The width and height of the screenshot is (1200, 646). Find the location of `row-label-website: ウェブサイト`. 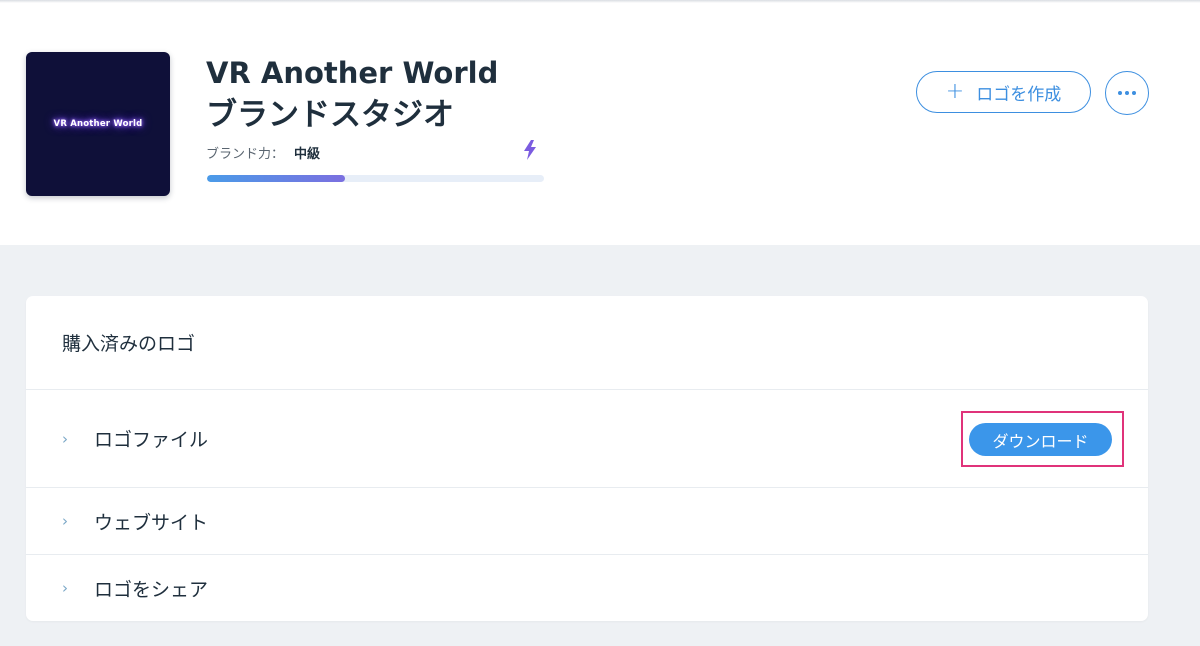

row-label-website: ウェブサイト is located at coordinates (151, 522).